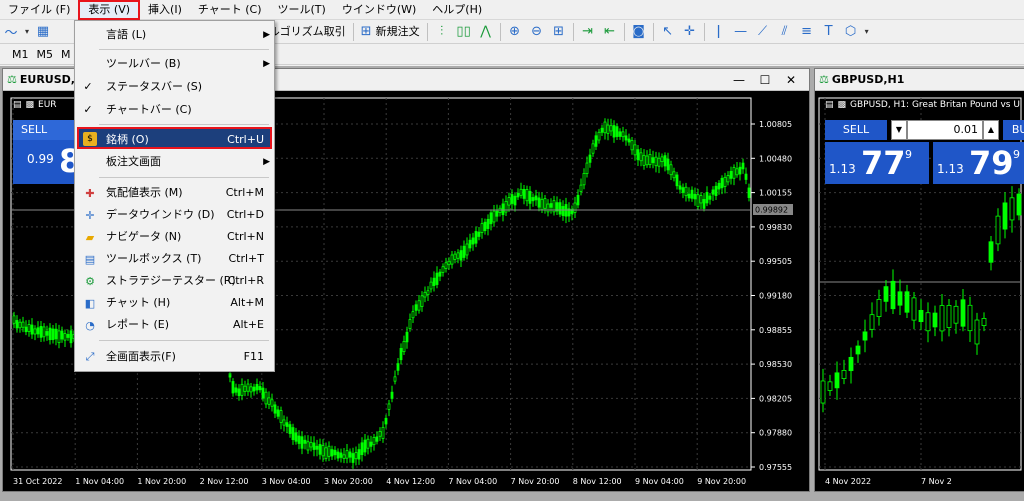 This screenshot has height=501, width=1024. What do you see at coordinates (174, 35) in the screenshot?
I see `view-menu-language: 言語 (L) ▶` at bounding box center [174, 35].